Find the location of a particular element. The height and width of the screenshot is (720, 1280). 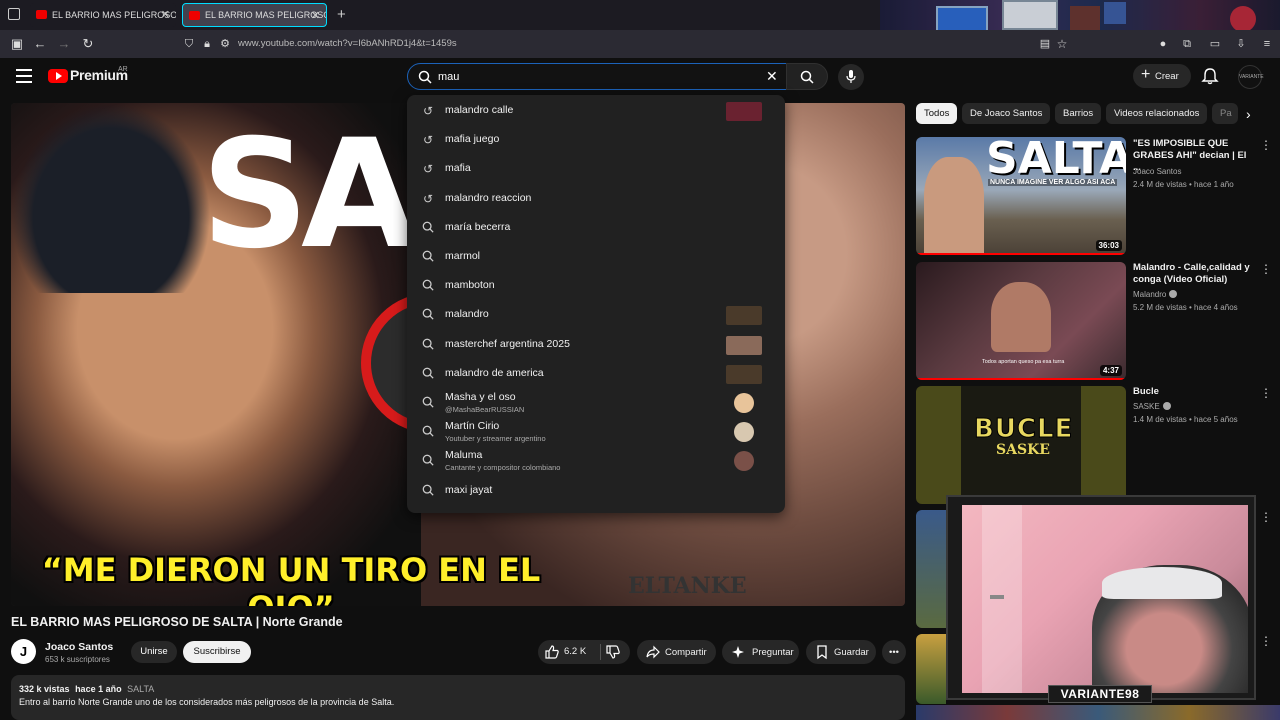

search-suggestion: ↺ mafia juego is located at coordinates (596, 140).